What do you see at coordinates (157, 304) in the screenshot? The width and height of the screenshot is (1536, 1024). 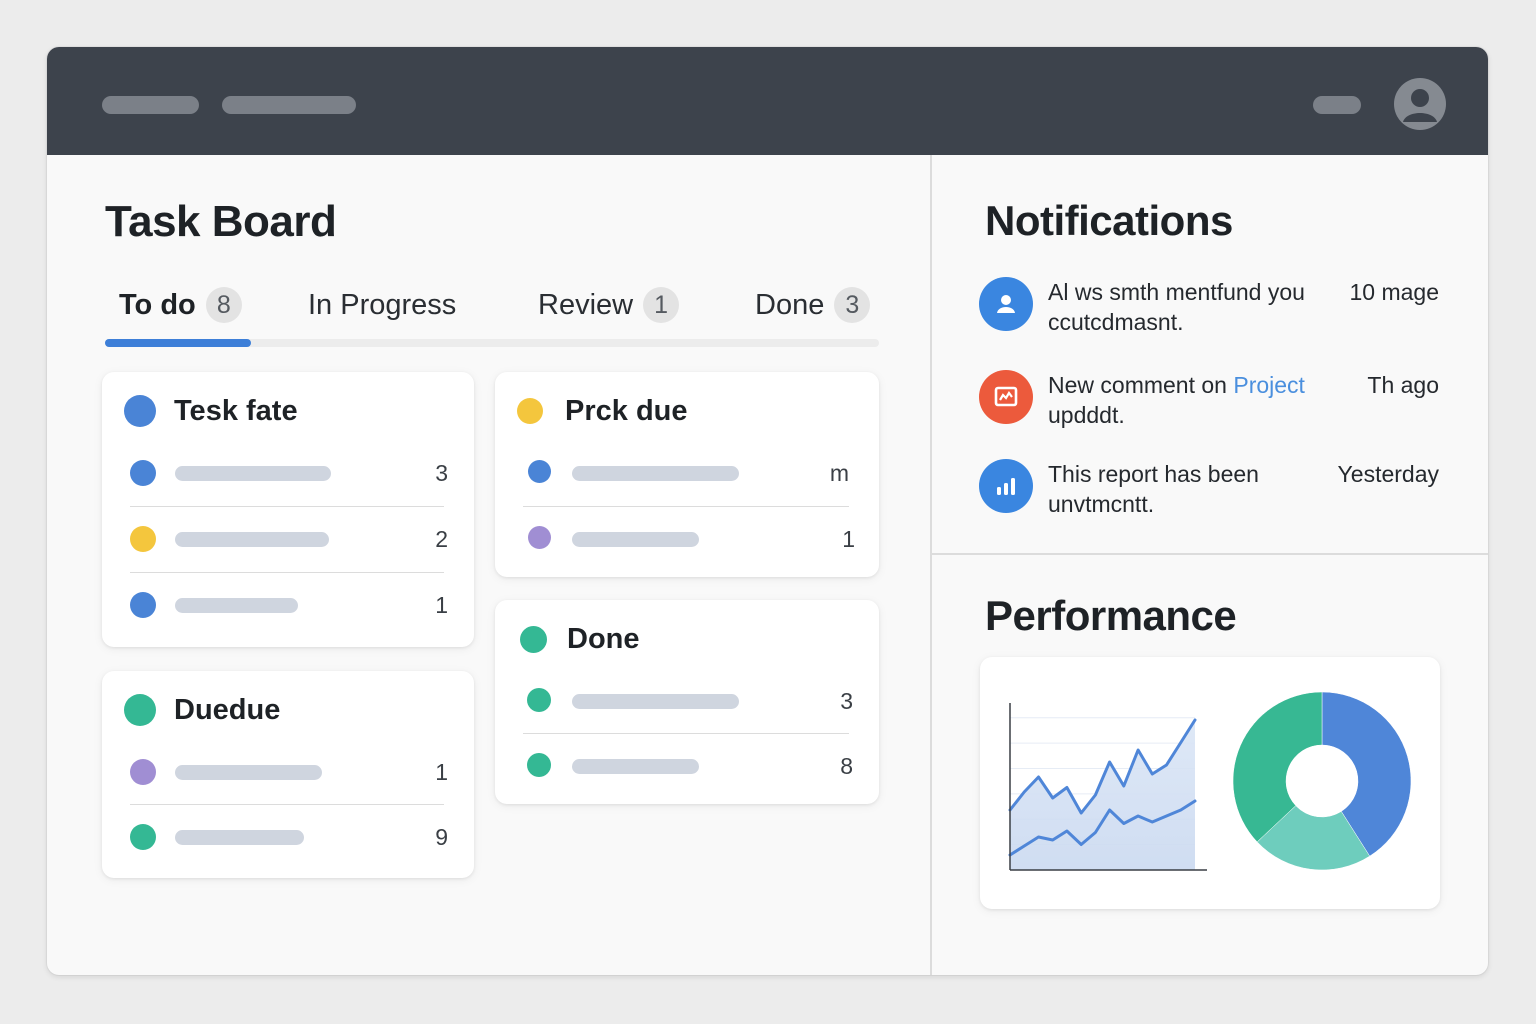 I see `tab-label: To do` at bounding box center [157, 304].